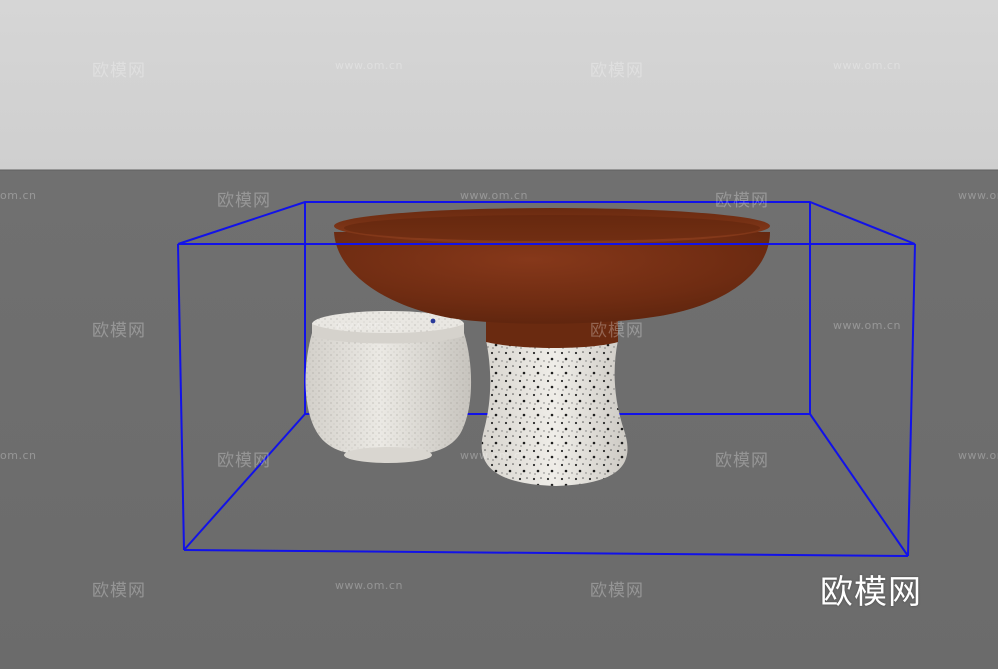 This screenshot has width=998, height=669. What do you see at coordinates (554, 413) in the screenshot?
I see `granite-pedestal` at bounding box center [554, 413].